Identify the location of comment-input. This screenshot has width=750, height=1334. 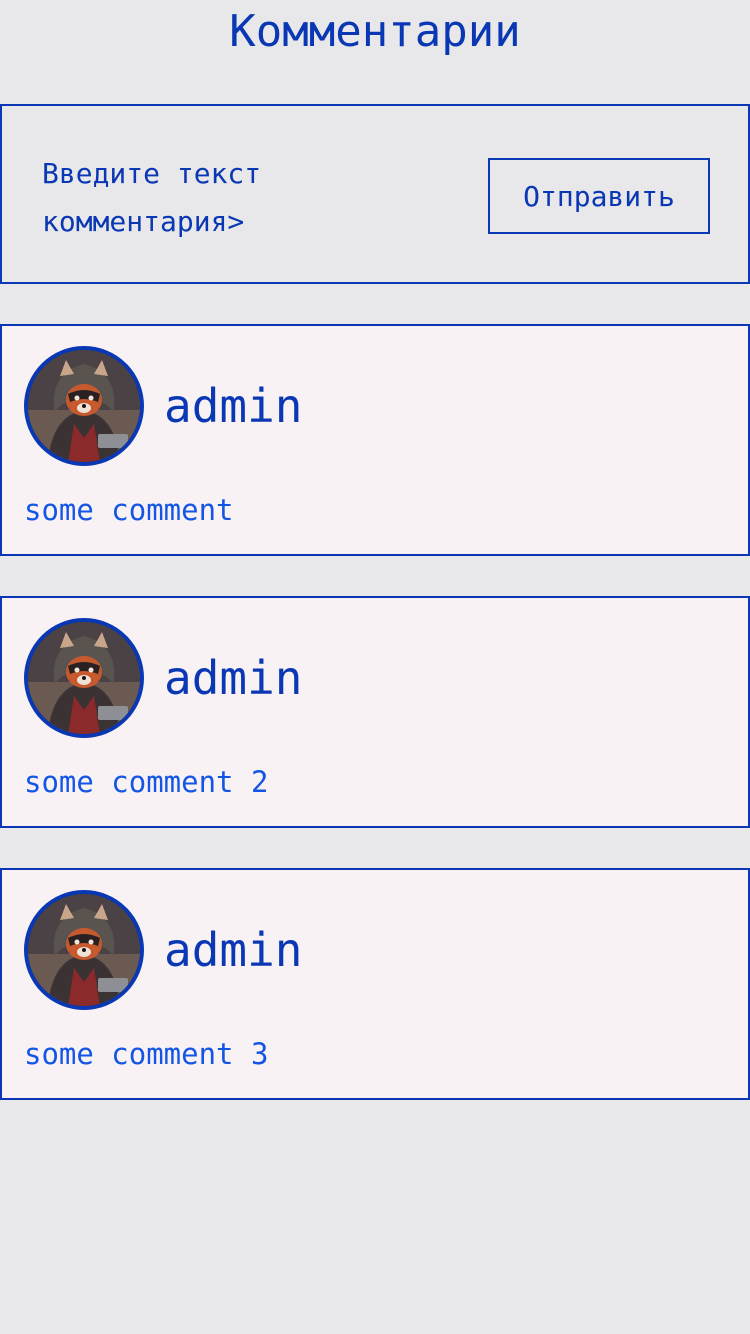
(222, 200).